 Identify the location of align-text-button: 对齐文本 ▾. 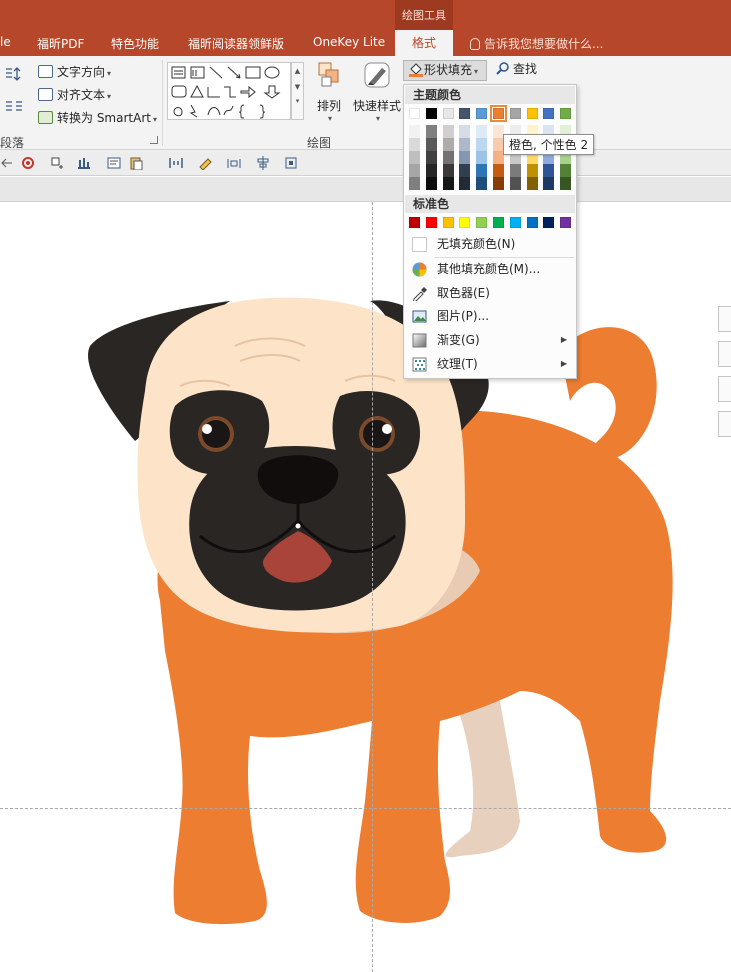
(74, 94).